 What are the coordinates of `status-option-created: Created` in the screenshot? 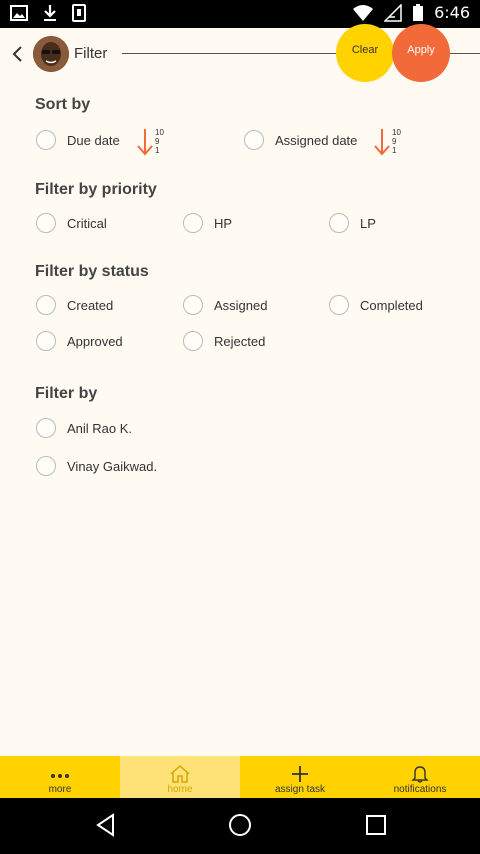 It's located at (74, 305).